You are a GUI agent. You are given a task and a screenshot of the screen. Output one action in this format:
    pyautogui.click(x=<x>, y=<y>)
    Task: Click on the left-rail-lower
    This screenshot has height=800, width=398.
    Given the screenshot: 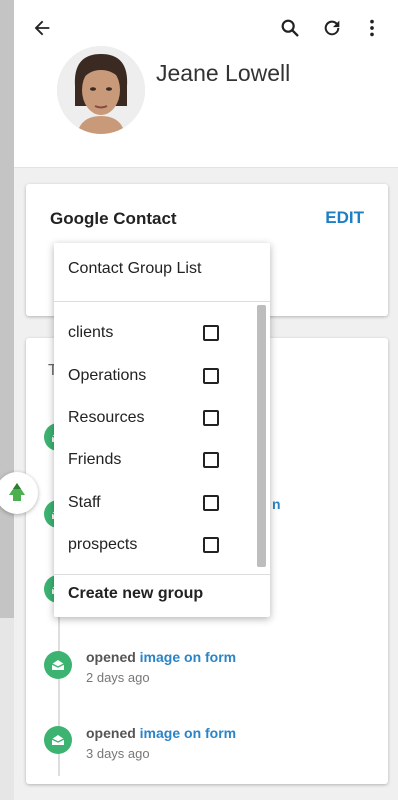 What is the action you would take?
    pyautogui.click(x=7, y=709)
    